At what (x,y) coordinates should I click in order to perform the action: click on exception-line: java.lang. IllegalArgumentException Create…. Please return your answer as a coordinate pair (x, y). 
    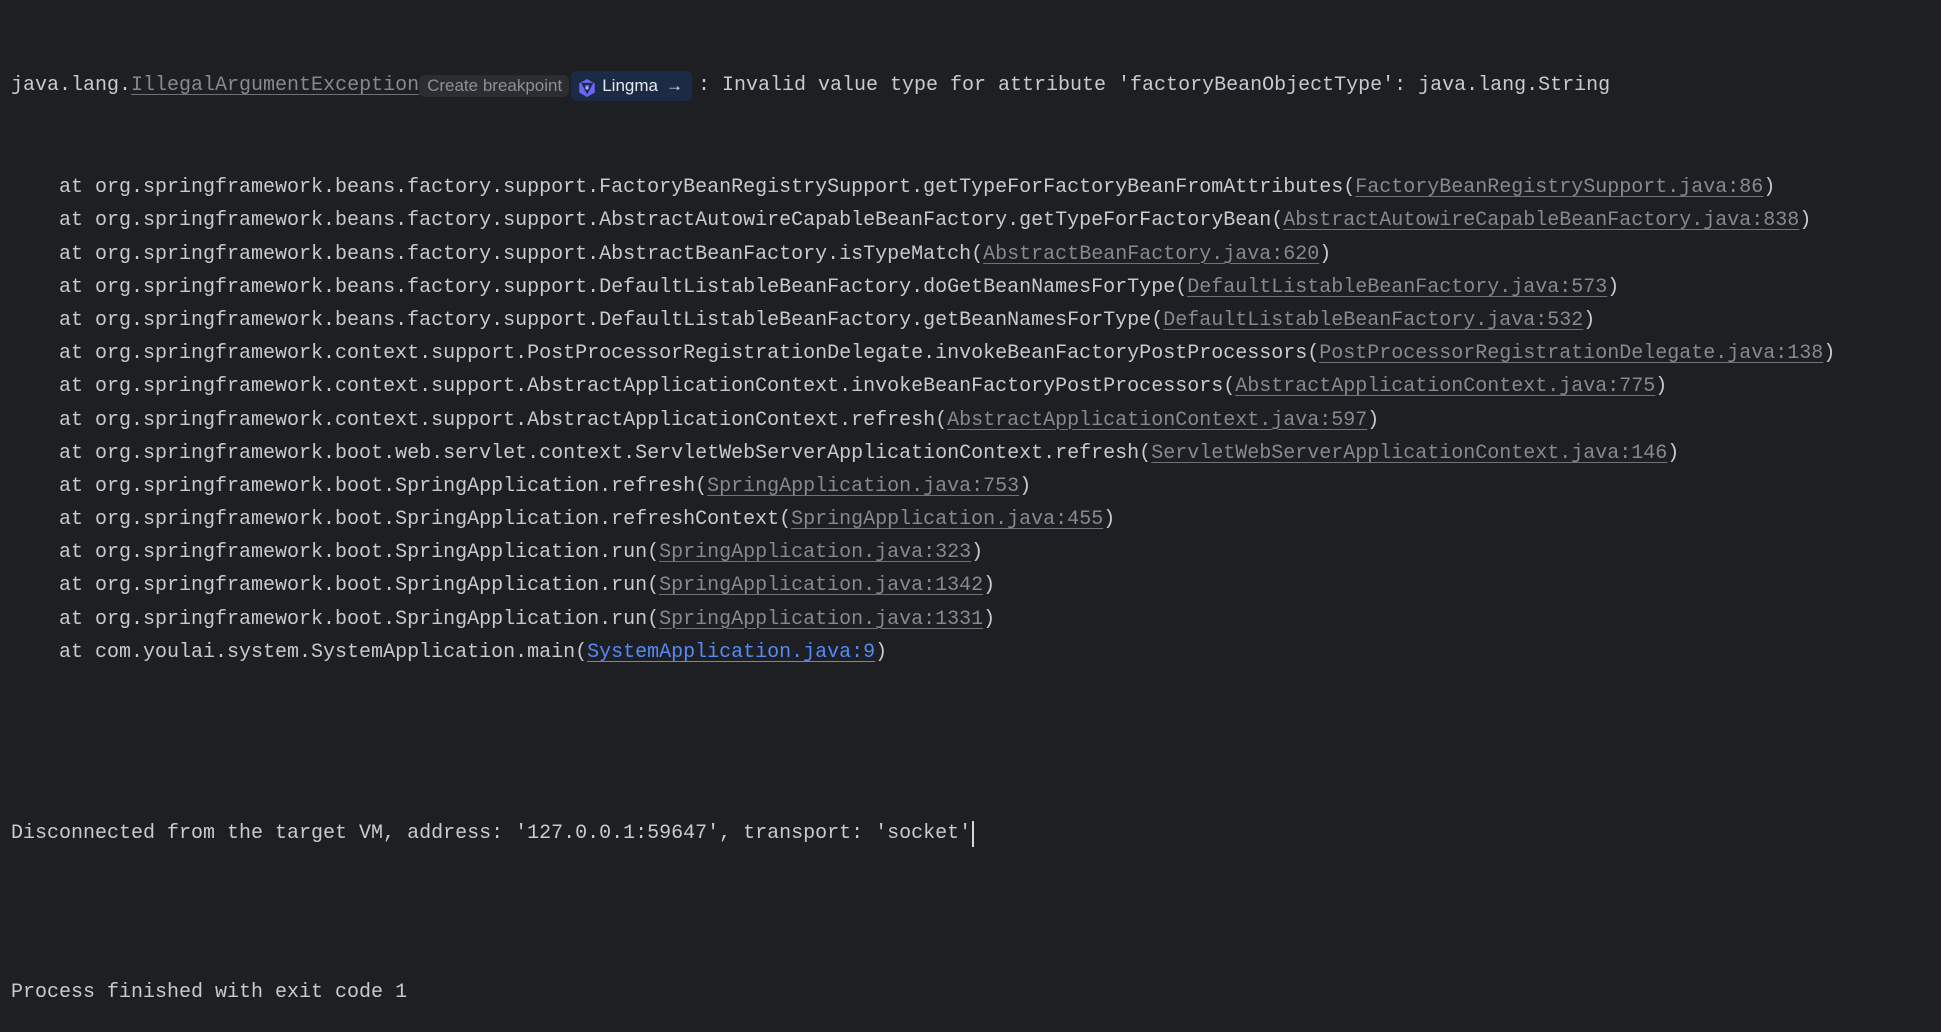
    Looking at the image, I should click on (923, 85).